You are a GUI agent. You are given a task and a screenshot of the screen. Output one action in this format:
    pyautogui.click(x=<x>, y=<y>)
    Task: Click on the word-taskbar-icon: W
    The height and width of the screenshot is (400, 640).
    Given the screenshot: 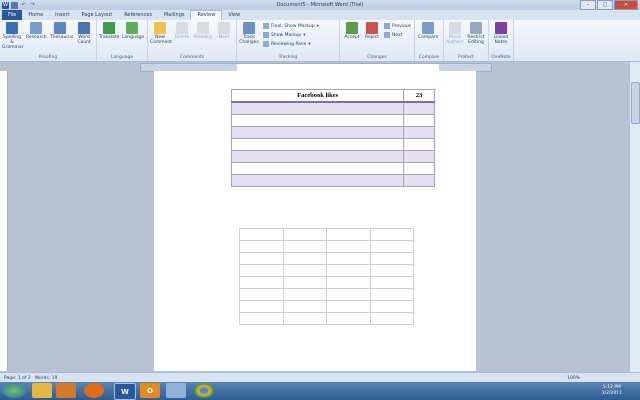 What is the action you would take?
    pyautogui.click(x=125, y=391)
    